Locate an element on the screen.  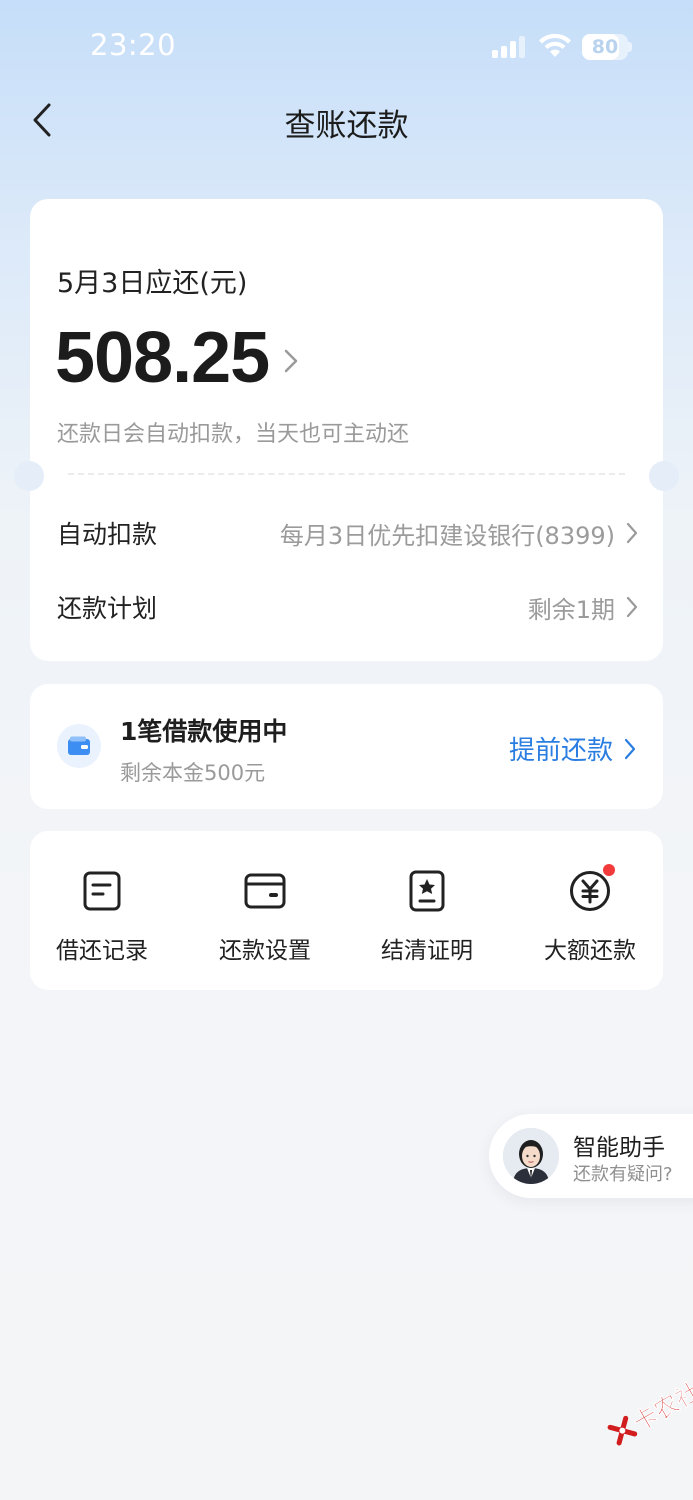
assistant-avatar is located at coordinates (531, 1156).